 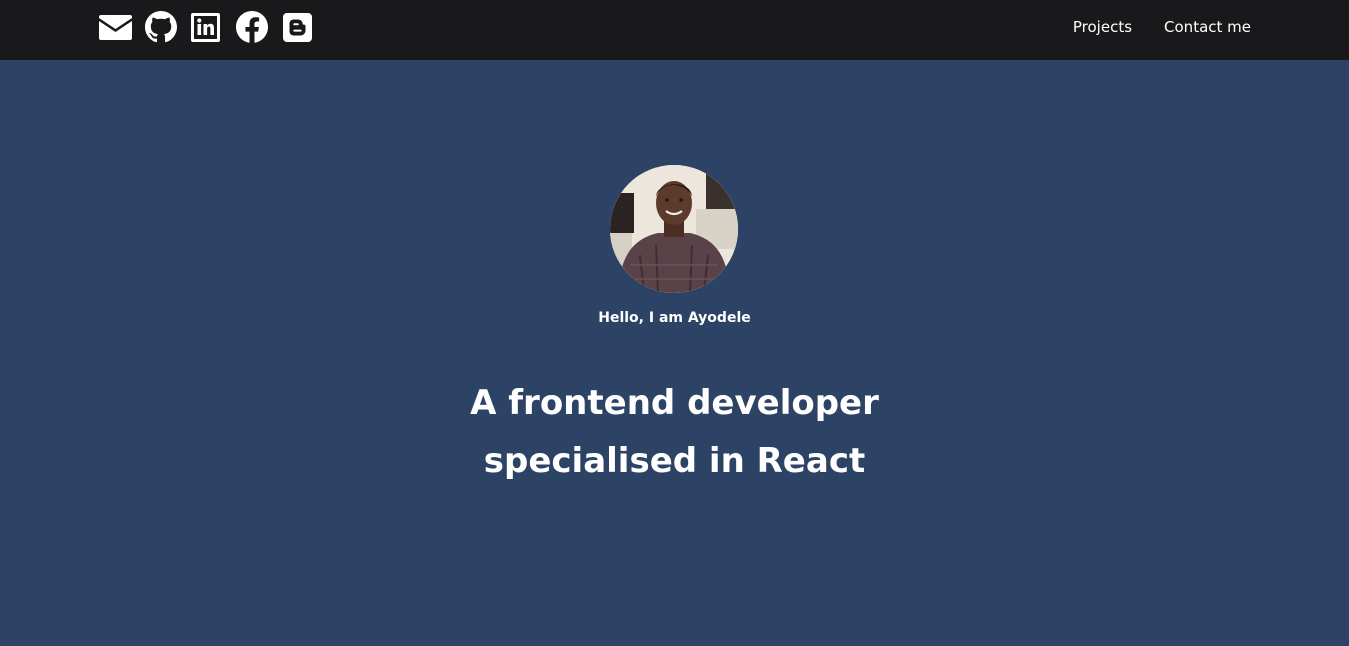 What do you see at coordinates (674, 318) in the screenshot?
I see `greeting-text: Hello, I am Ayodele` at bounding box center [674, 318].